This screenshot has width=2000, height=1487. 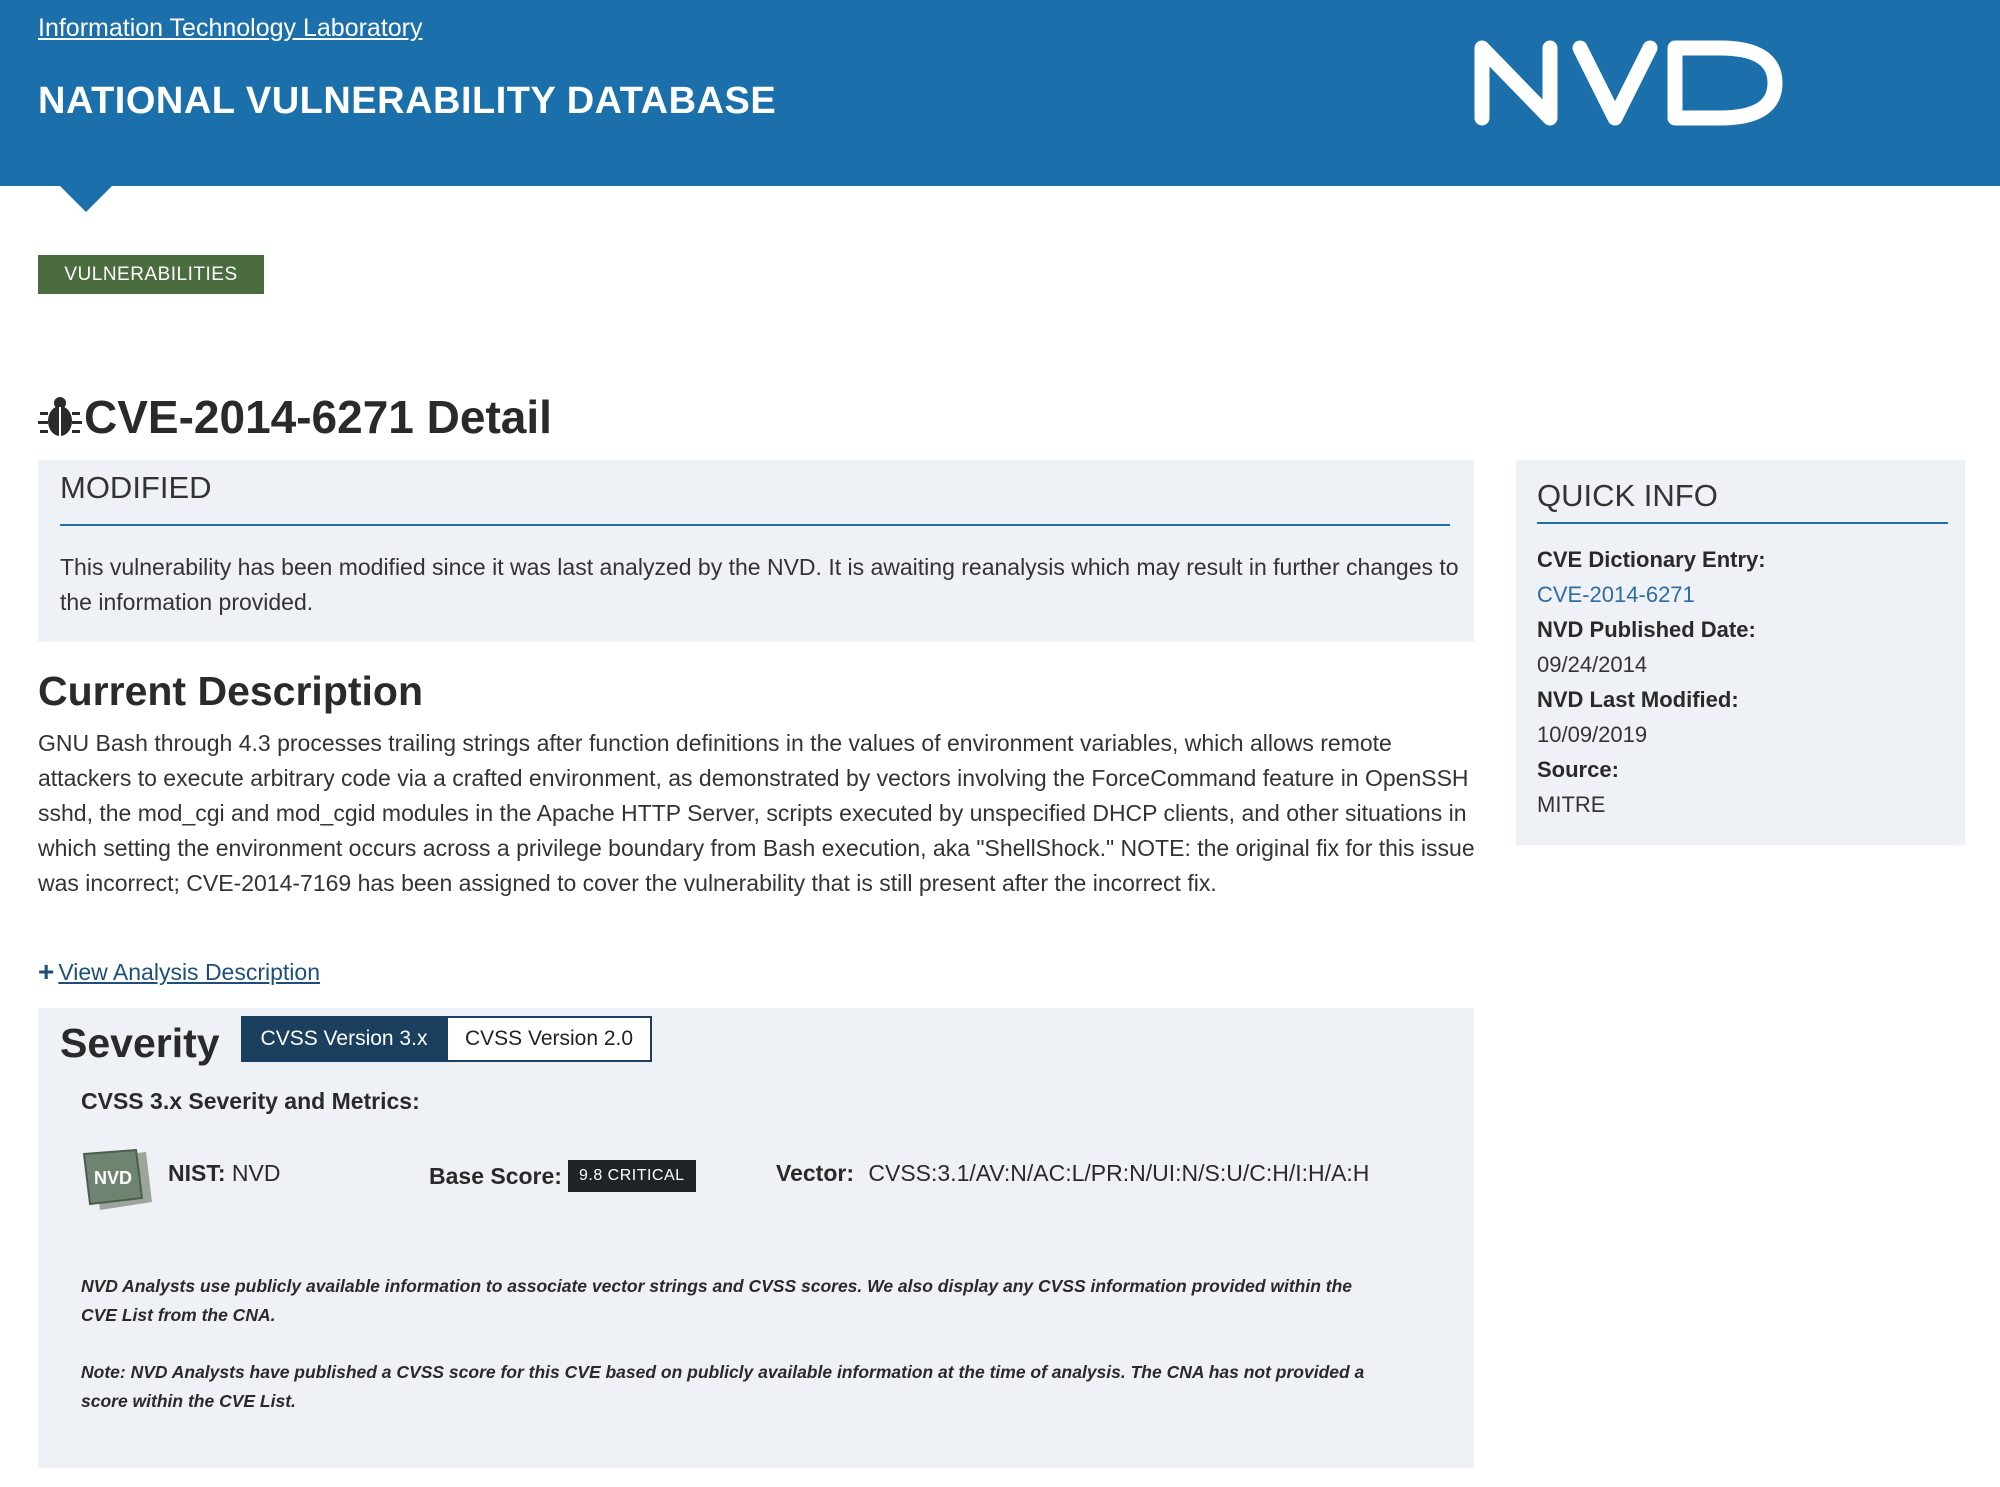 What do you see at coordinates (230, 28) in the screenshot?
I see `itl-link: Information Technology Laboratory` at bounding box center [230, 28].